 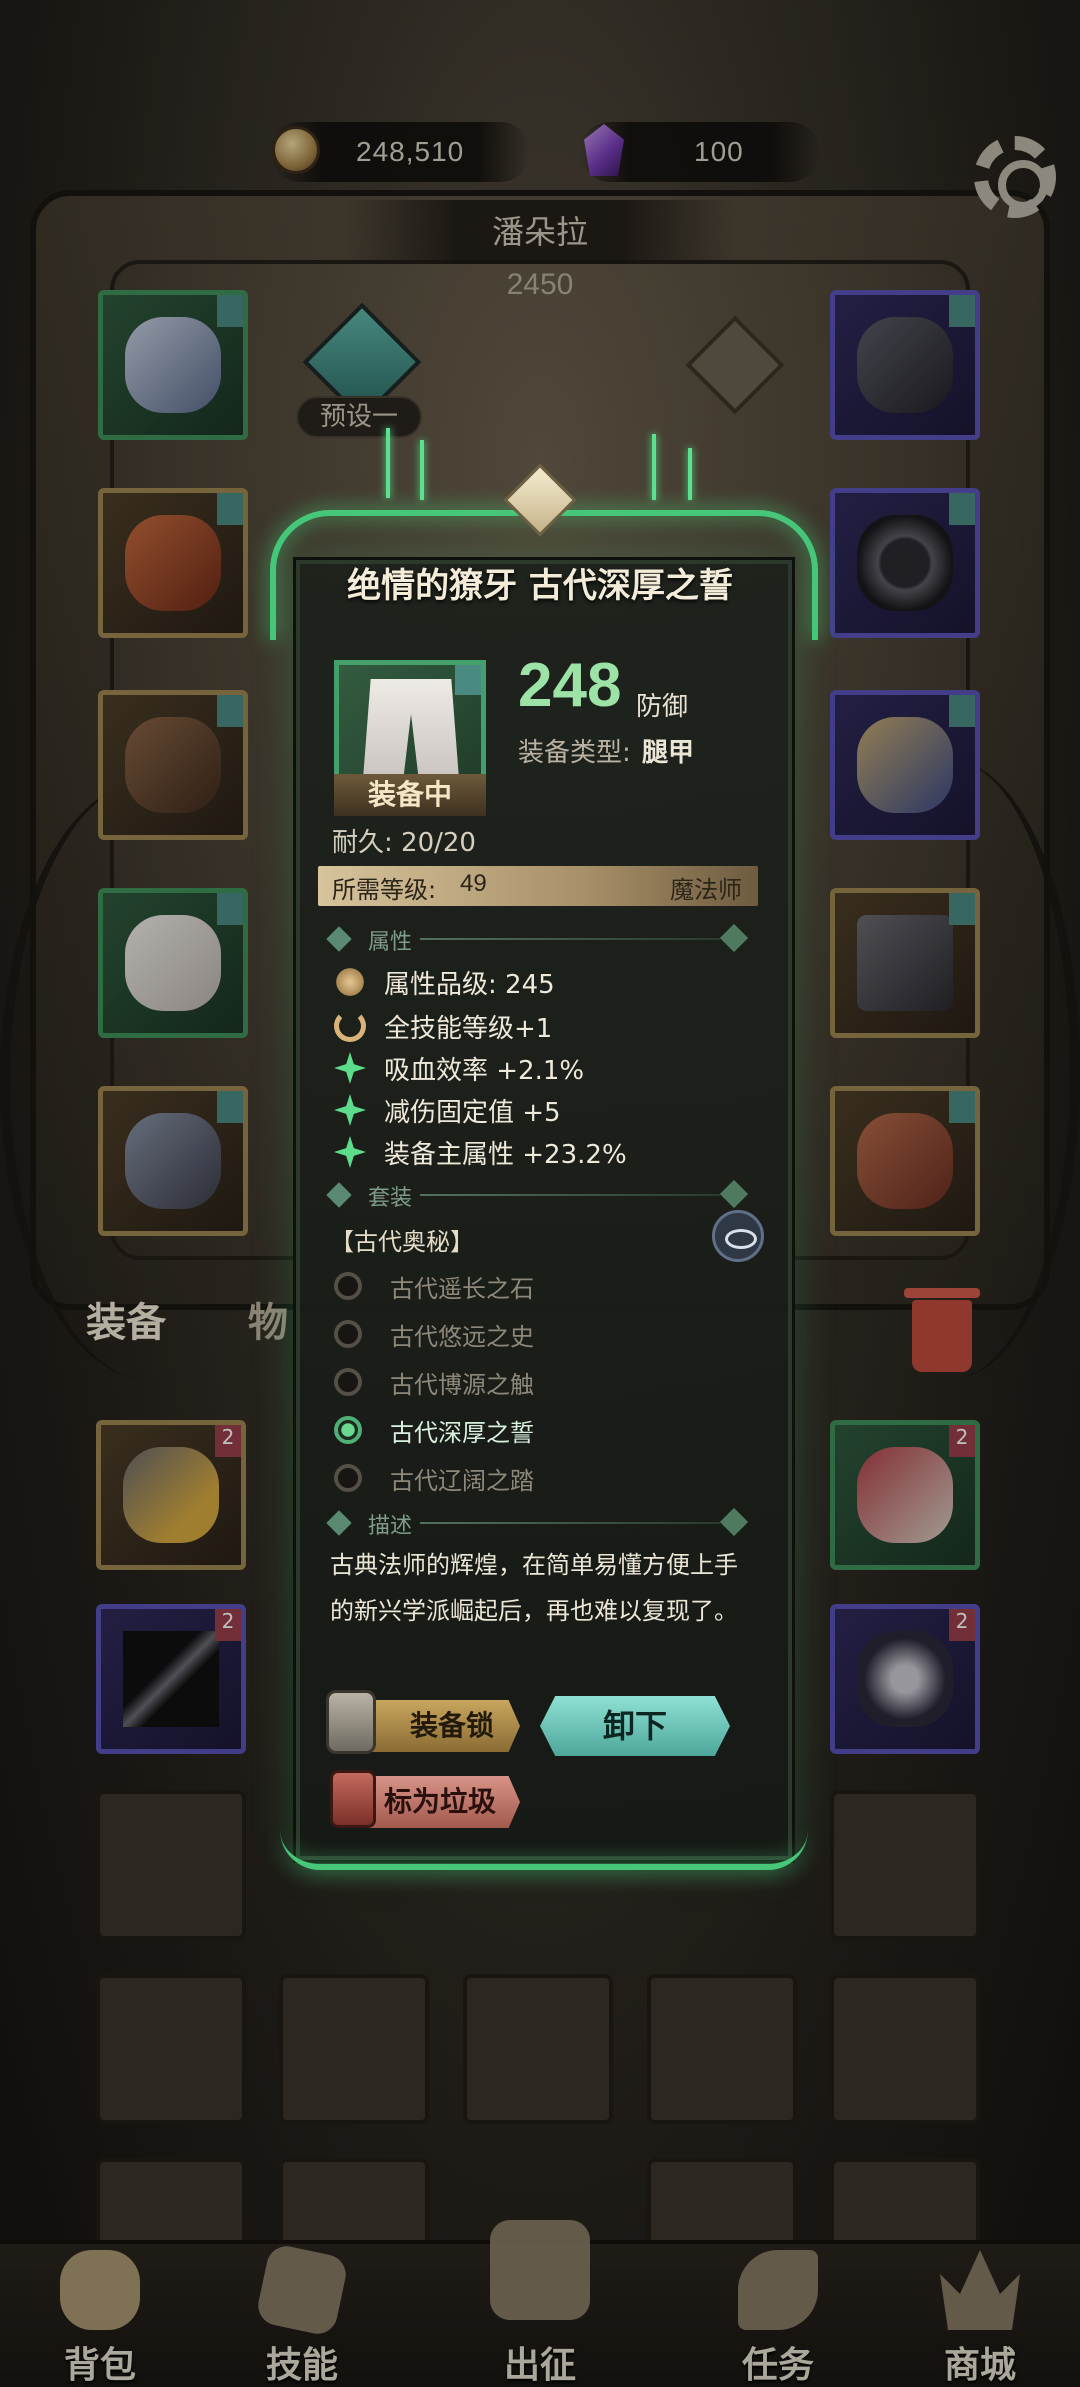 What do you see at coordinates (410, 795) in the screenshot?
I see `equipped-badge: 装备中` at bounding box center [410, 795].